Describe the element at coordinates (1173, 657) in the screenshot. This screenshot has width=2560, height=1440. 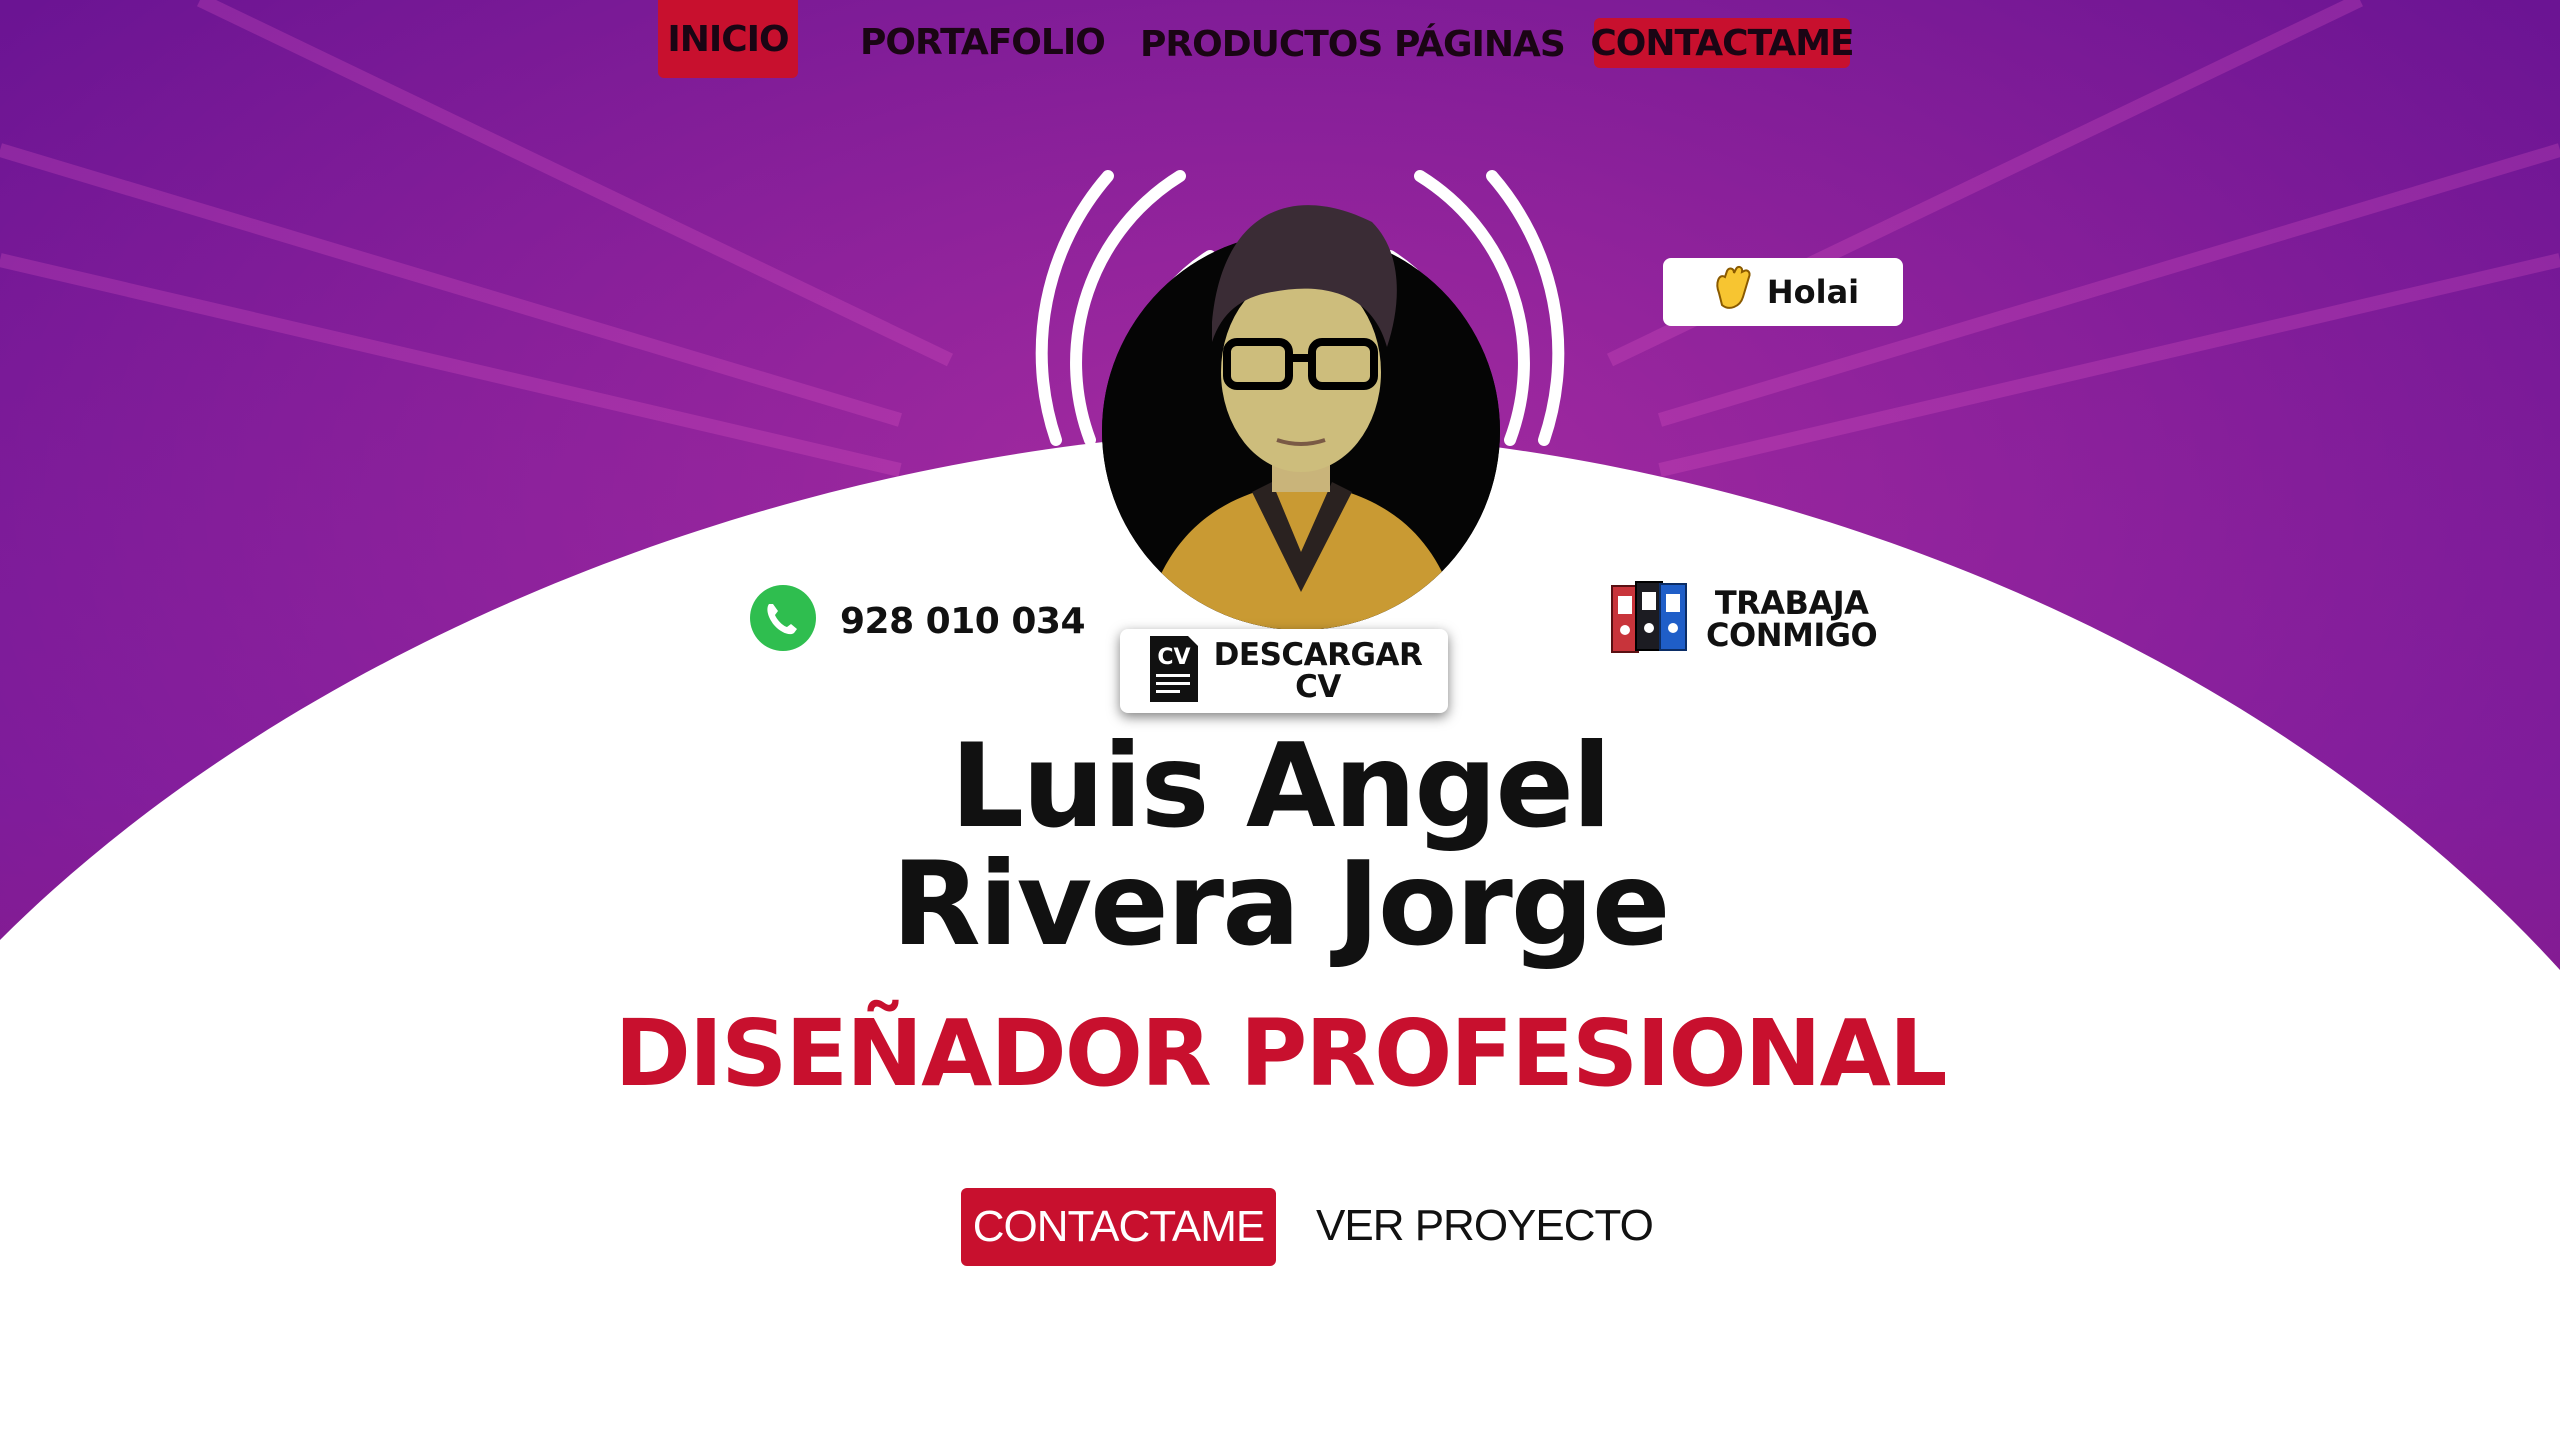
I see `svg-text: CV` at that location.